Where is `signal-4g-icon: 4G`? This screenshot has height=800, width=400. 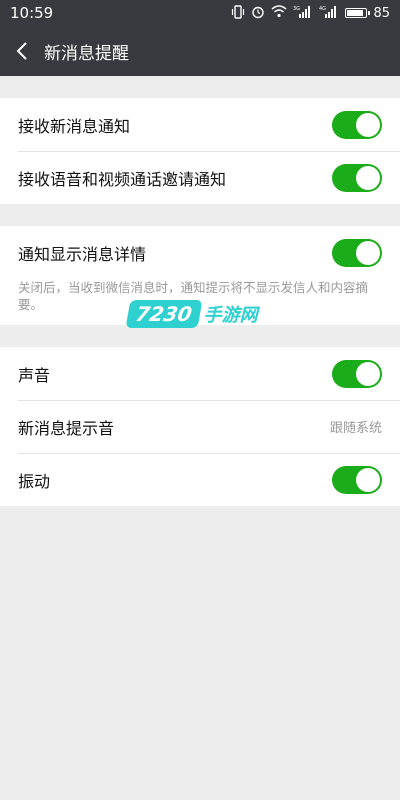
signal-4g-icon: 4G is located at coordinates (329, 13).